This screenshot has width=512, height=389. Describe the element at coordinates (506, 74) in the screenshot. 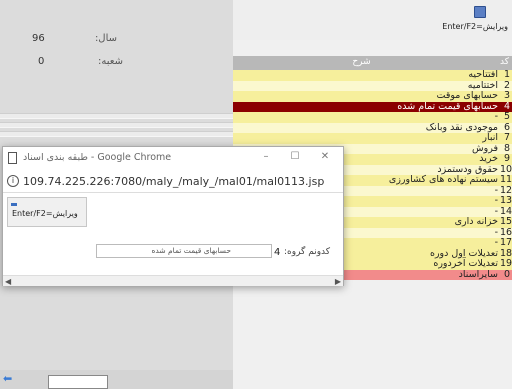

I see `row-code: 1` at that location.